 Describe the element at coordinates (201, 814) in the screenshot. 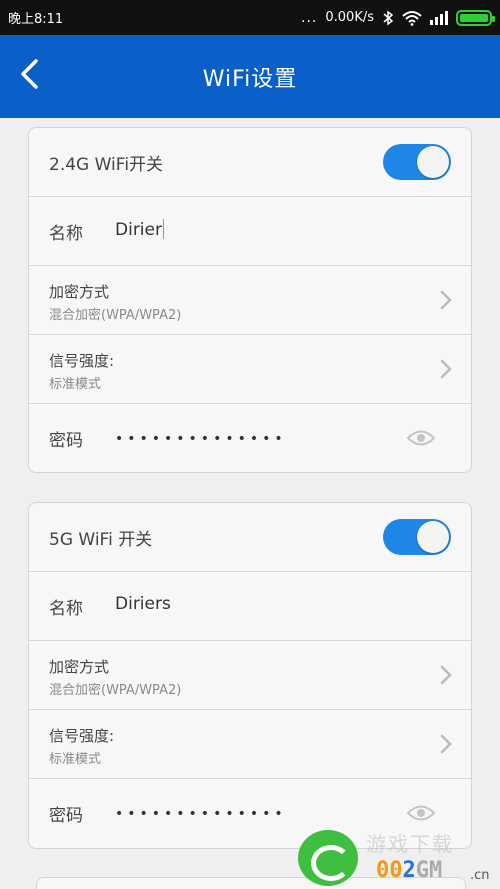

I see `password-field-5g: ••••••••••••••` at that location.